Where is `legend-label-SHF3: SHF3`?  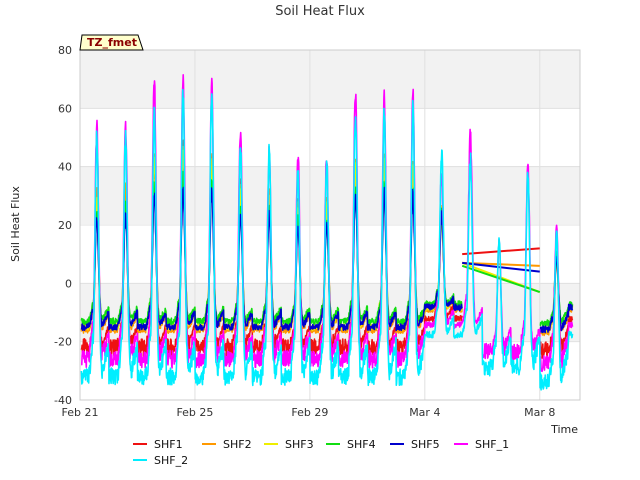
legend-label-SHF3: SHF3 is located at coordinates (299, 444).